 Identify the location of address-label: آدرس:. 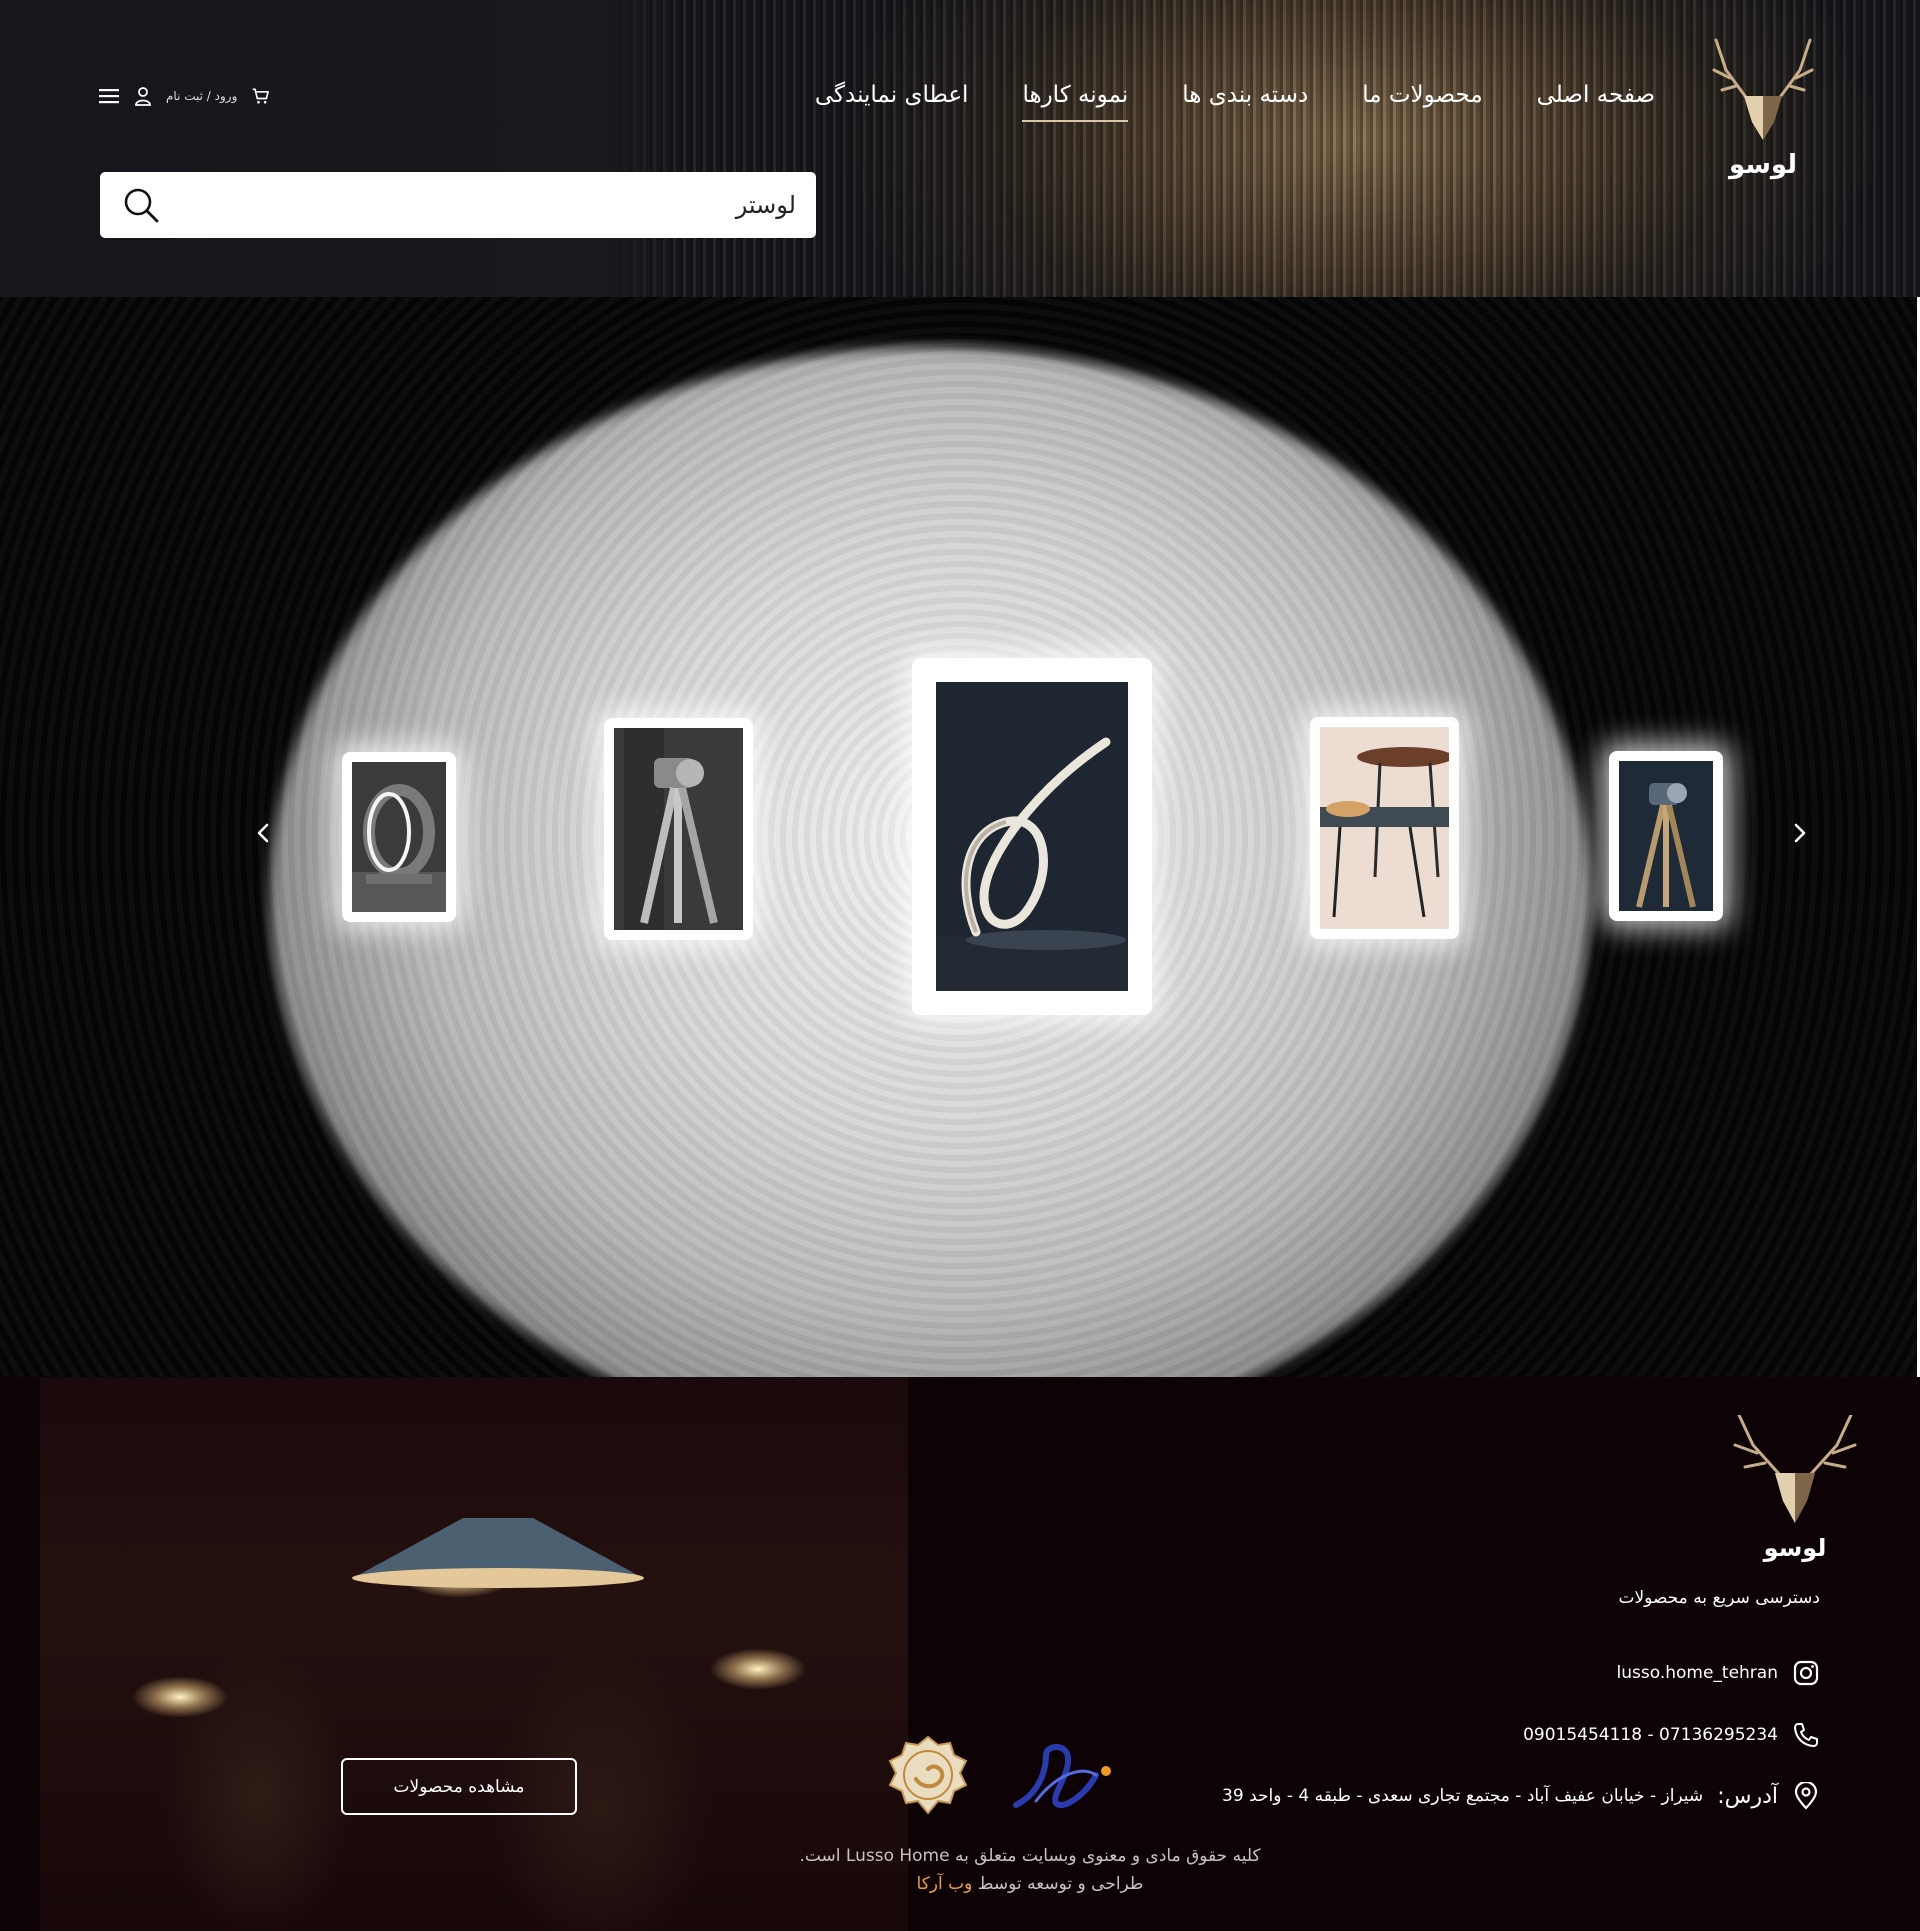
(1747, 1796).